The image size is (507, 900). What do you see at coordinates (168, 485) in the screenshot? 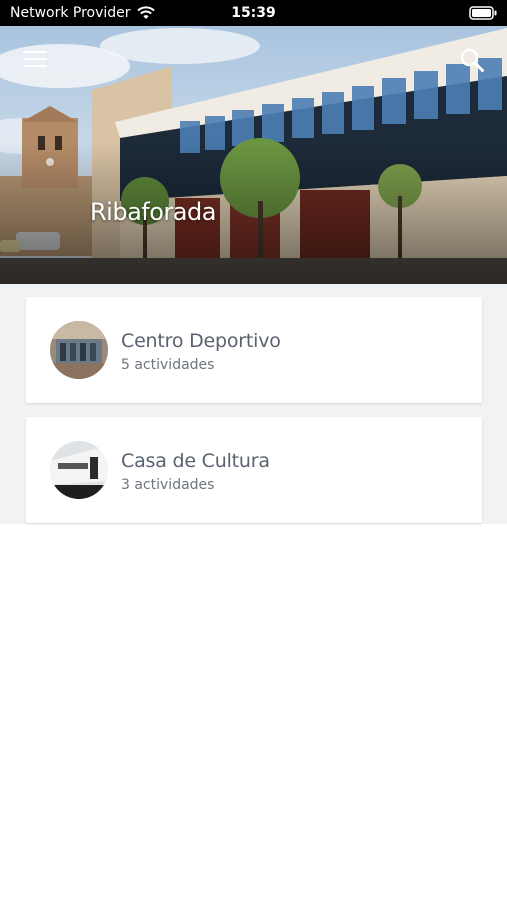
I see `venue-activity-count: 3 actividades` at bounding box center [168, 485].